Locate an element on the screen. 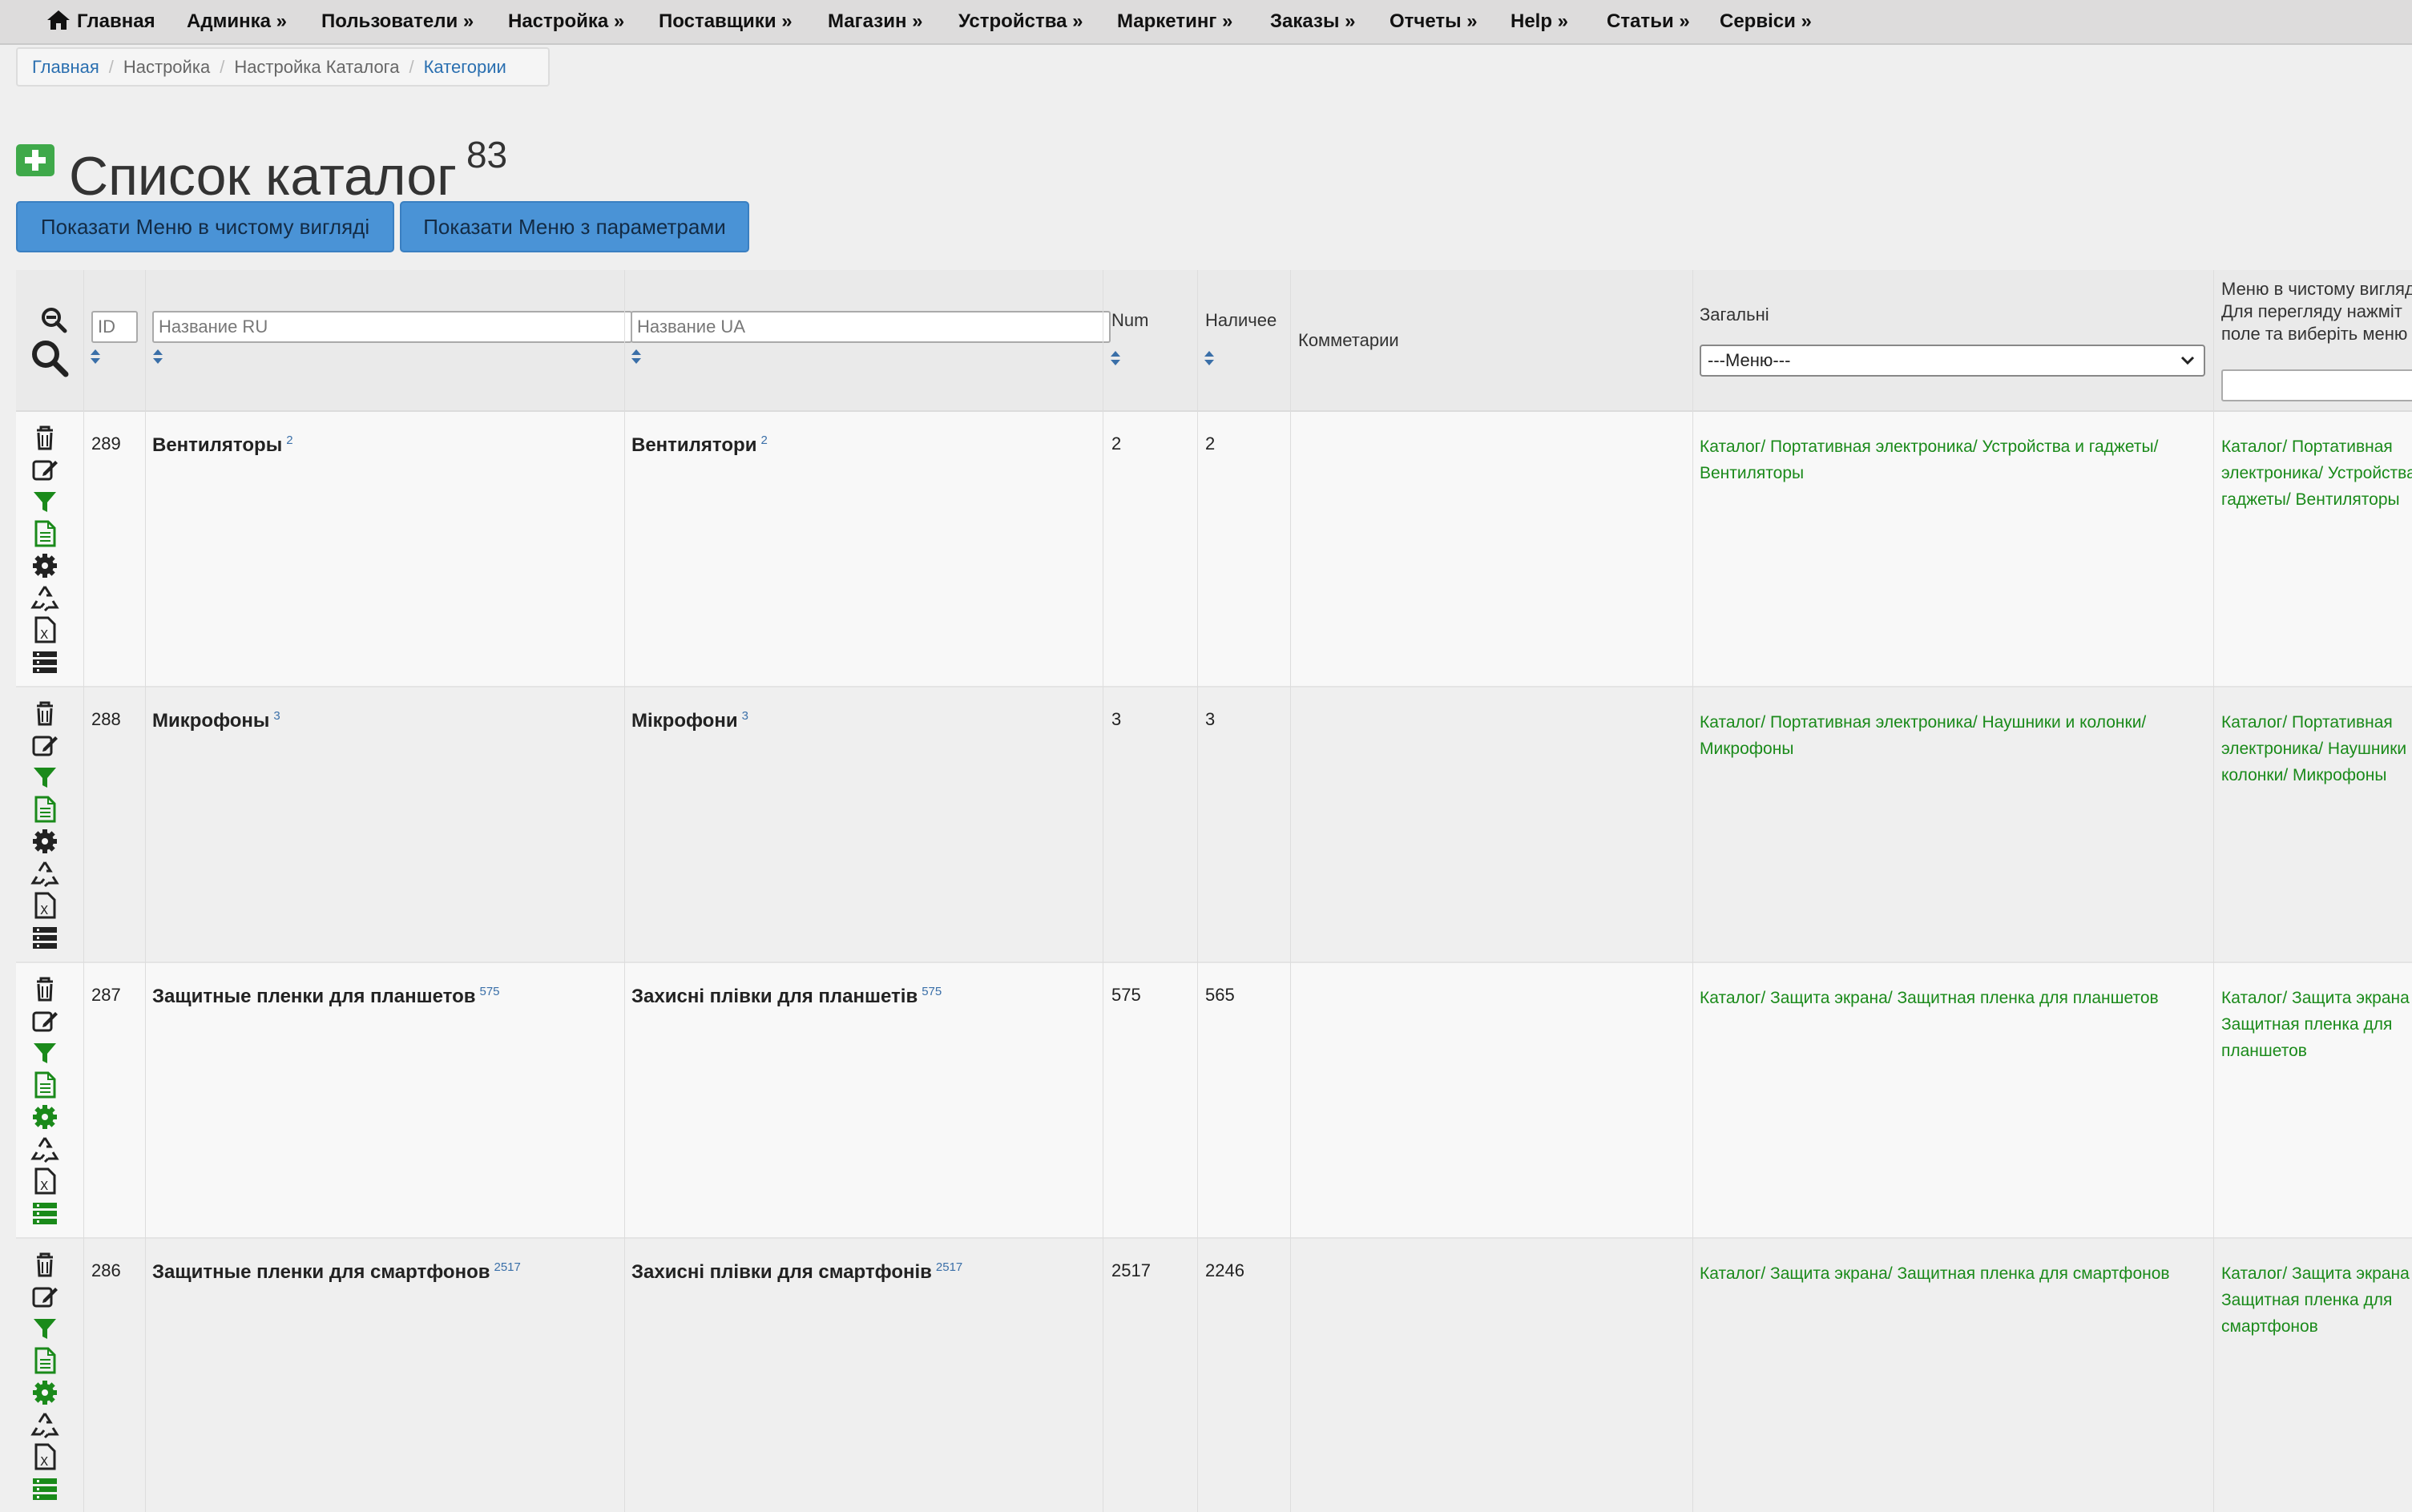  sort-num-icon is located at coordinates (1115, 358).